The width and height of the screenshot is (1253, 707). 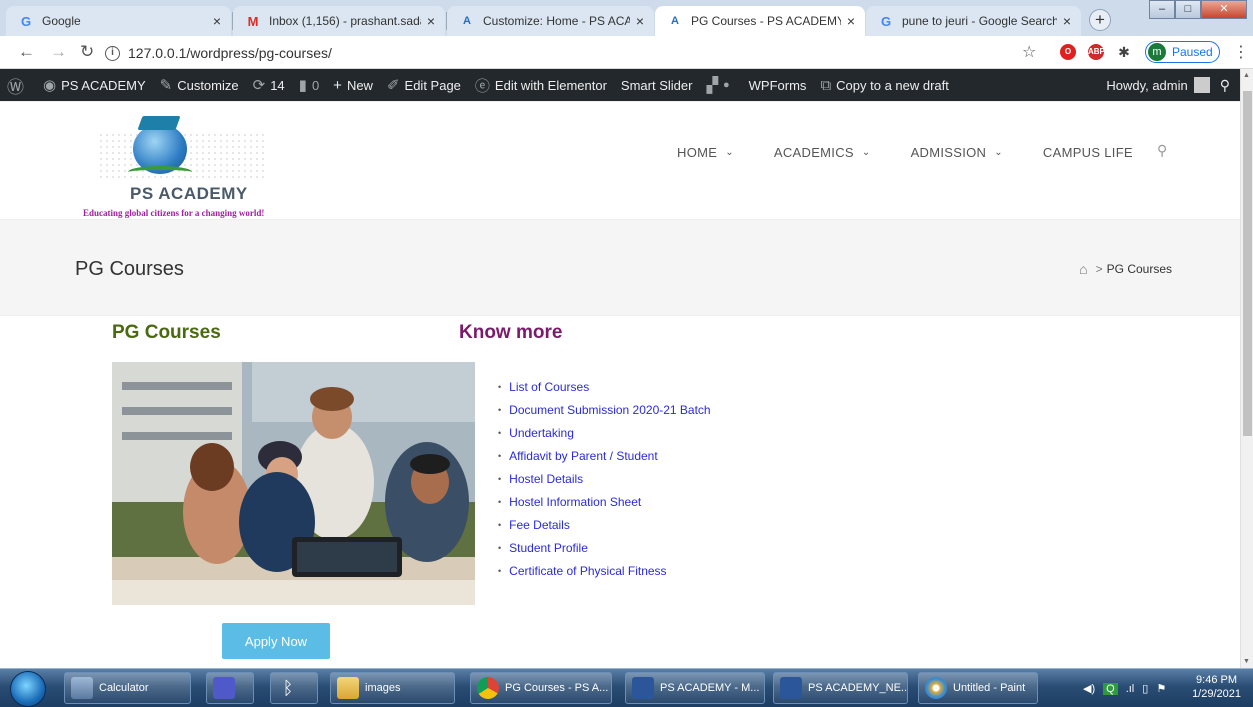 I want to click on list-item: • Hostel Details, so click(x=604, y=482).